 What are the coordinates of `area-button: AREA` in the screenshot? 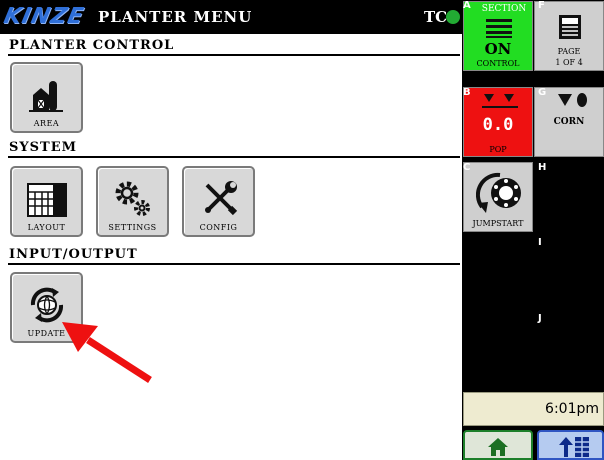 It's located at (46, 97).